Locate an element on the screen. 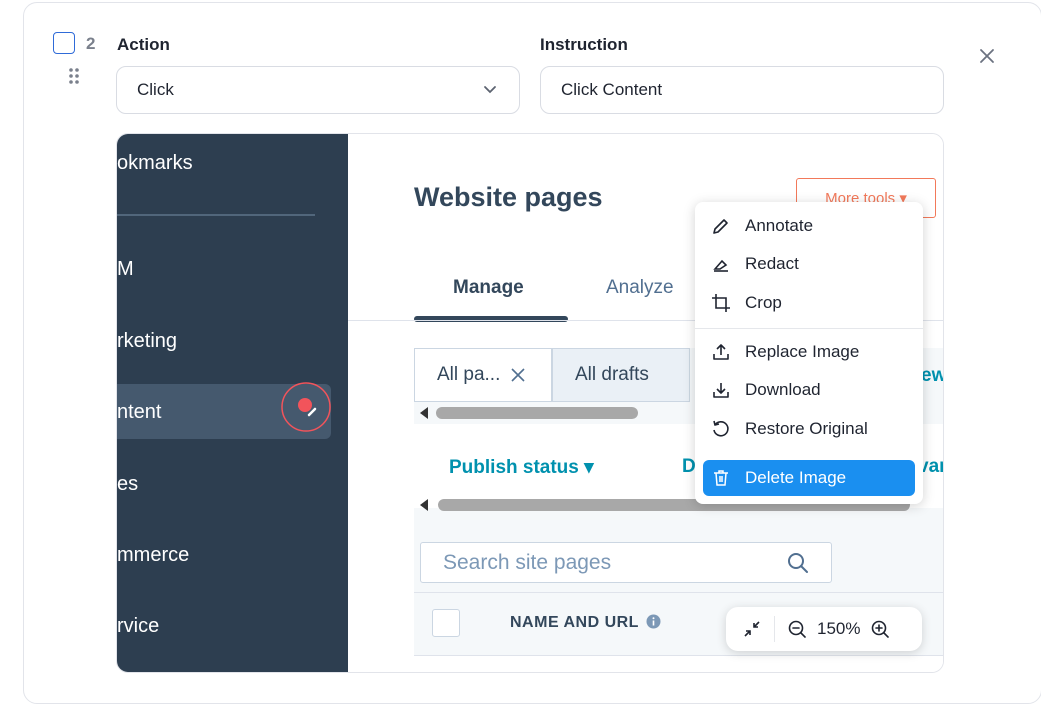  menu-item-crop: Crop is located at coordinates (809, 303).